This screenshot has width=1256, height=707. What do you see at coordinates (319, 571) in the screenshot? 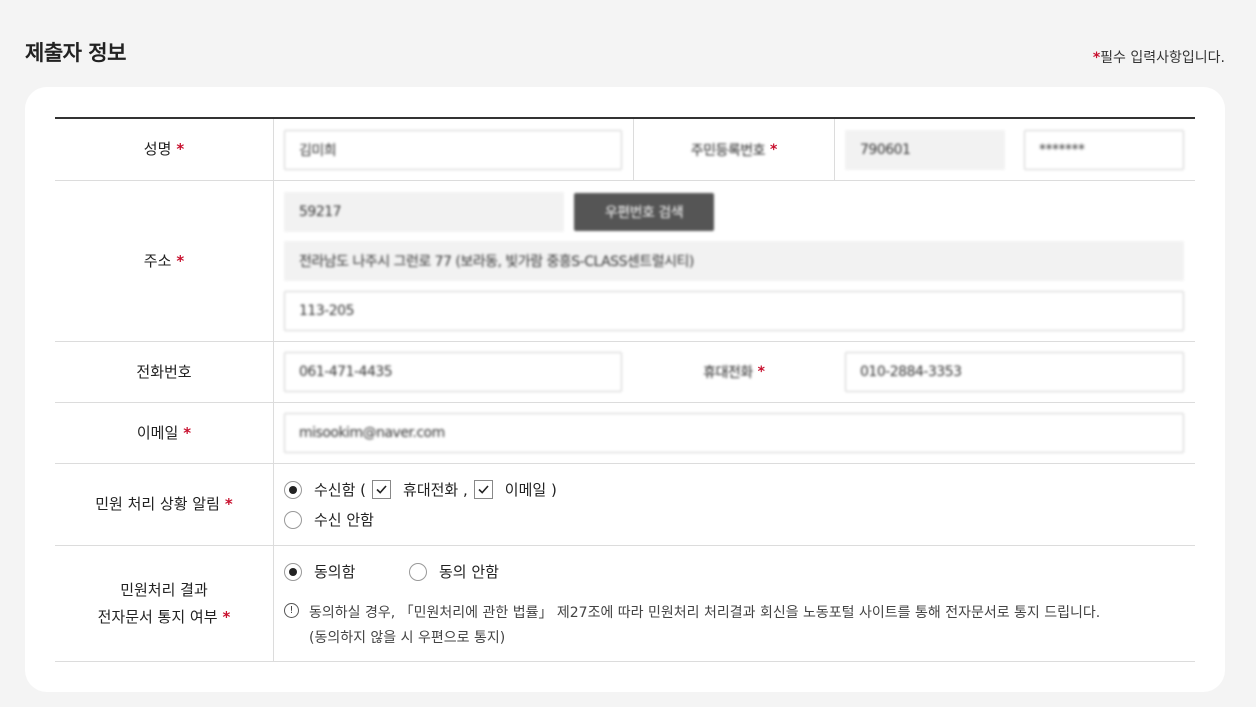
I see `edoc-agree-option: 동의함` at bounding box center [319, 571].